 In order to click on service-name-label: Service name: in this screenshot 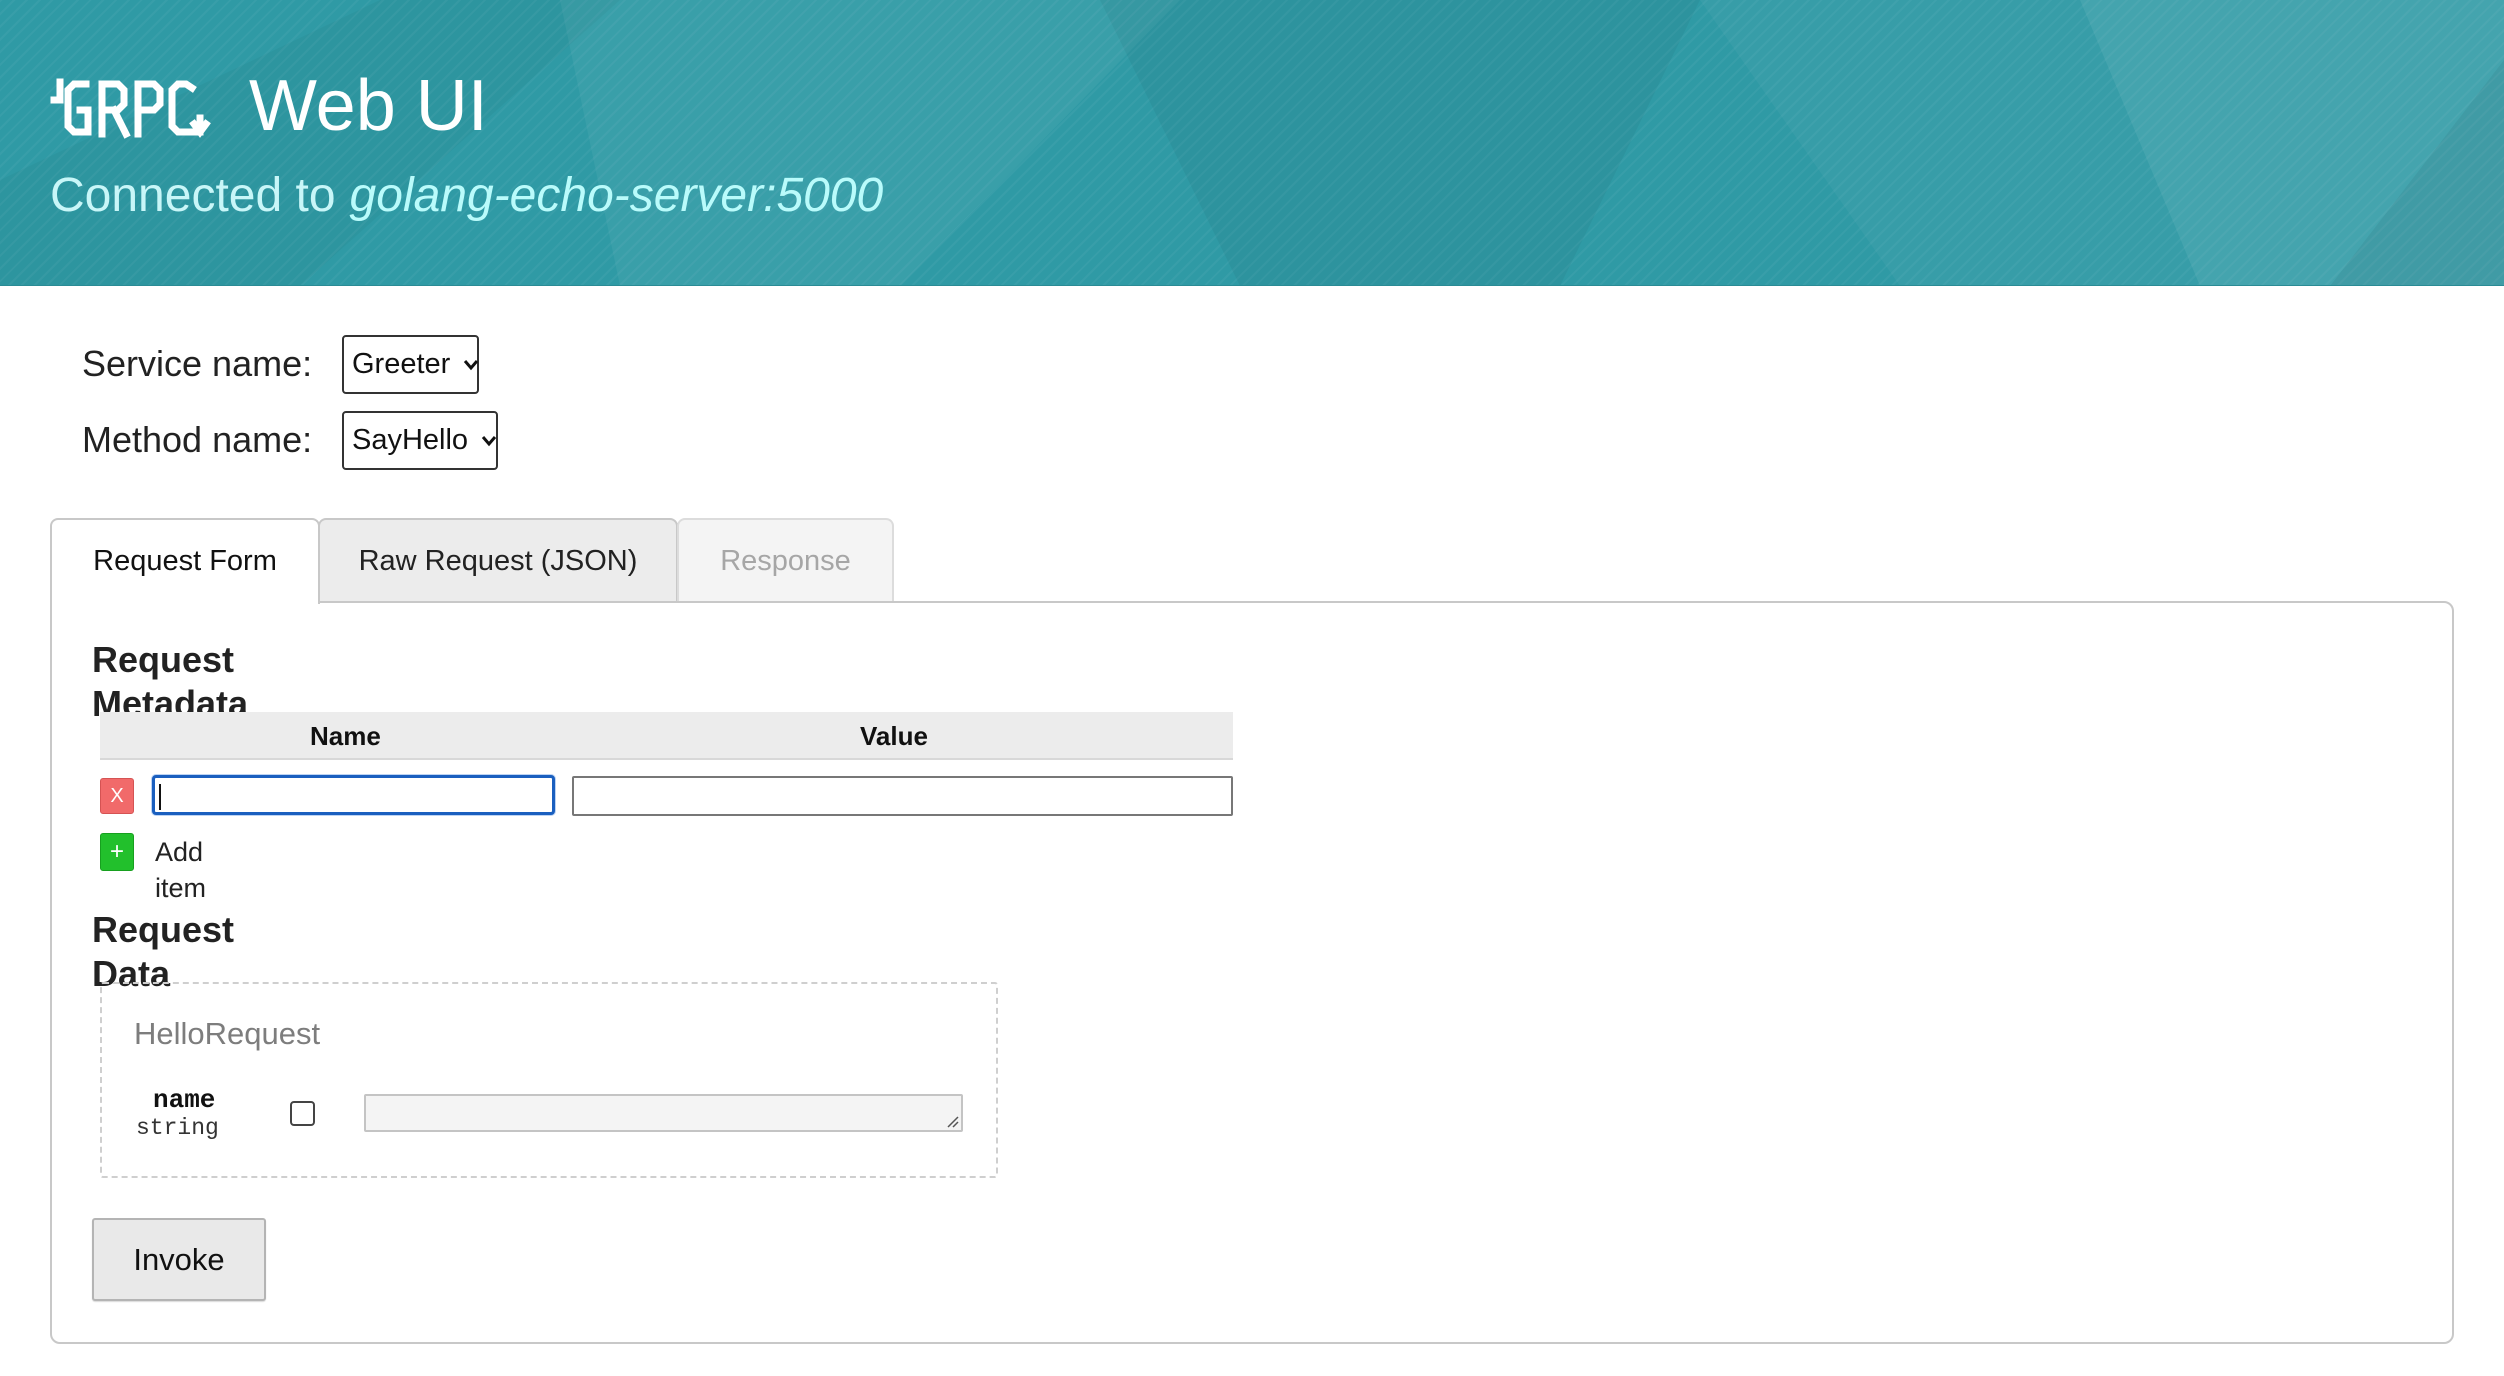, I will do `click(197, 363)`.